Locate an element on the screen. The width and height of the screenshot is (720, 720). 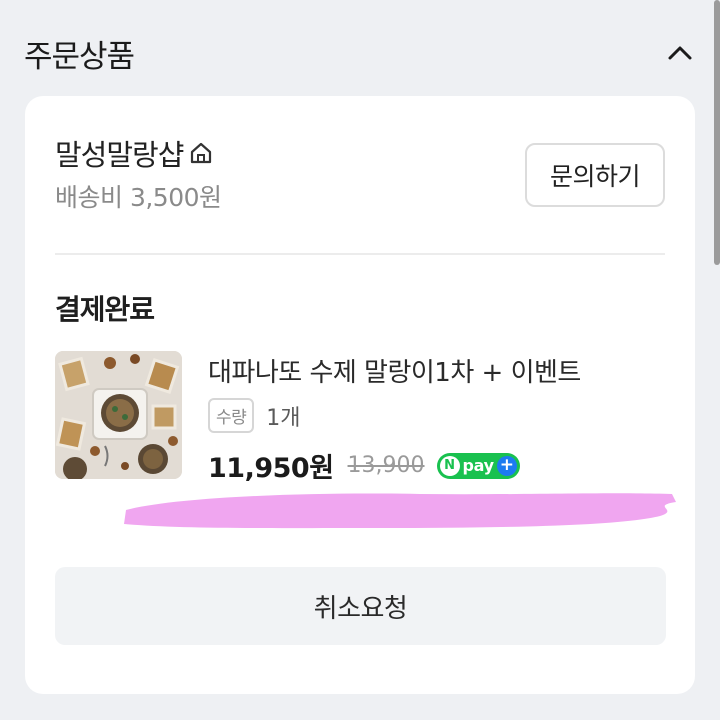
price-row: 11,950원 13,900 N pay + is located at coordinates (364, 465).